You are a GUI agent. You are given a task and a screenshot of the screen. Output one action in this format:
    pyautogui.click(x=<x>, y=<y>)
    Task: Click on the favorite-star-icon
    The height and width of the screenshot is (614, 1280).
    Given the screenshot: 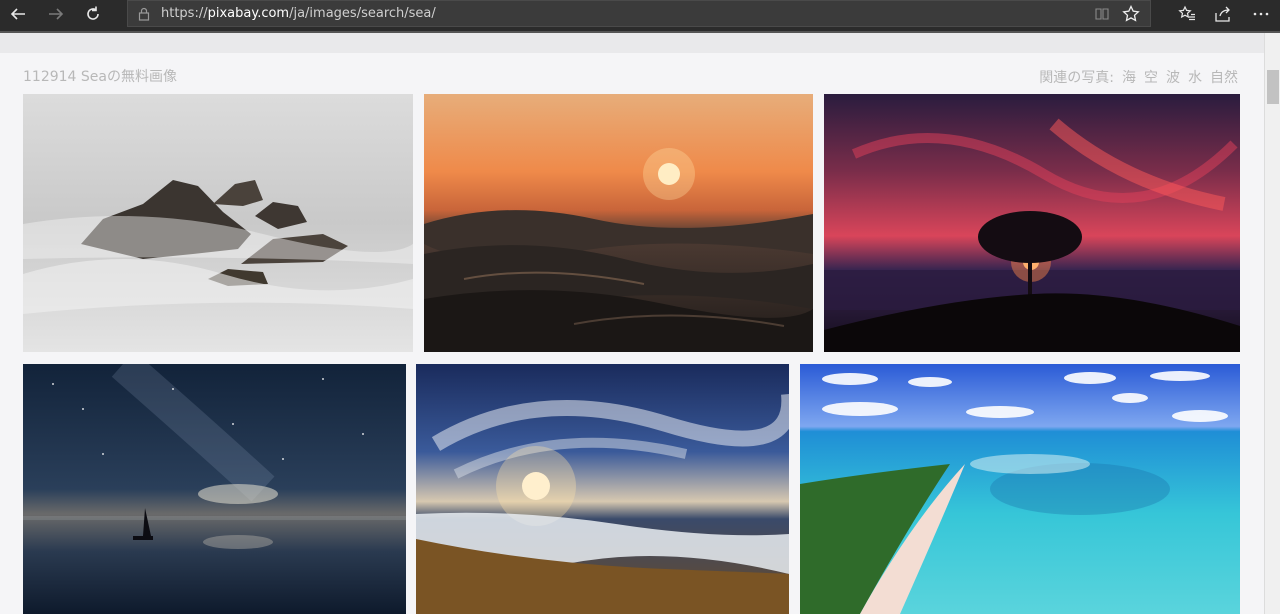 What is the action you would take?
    pyautogui.click(x=1131, y=14)
    